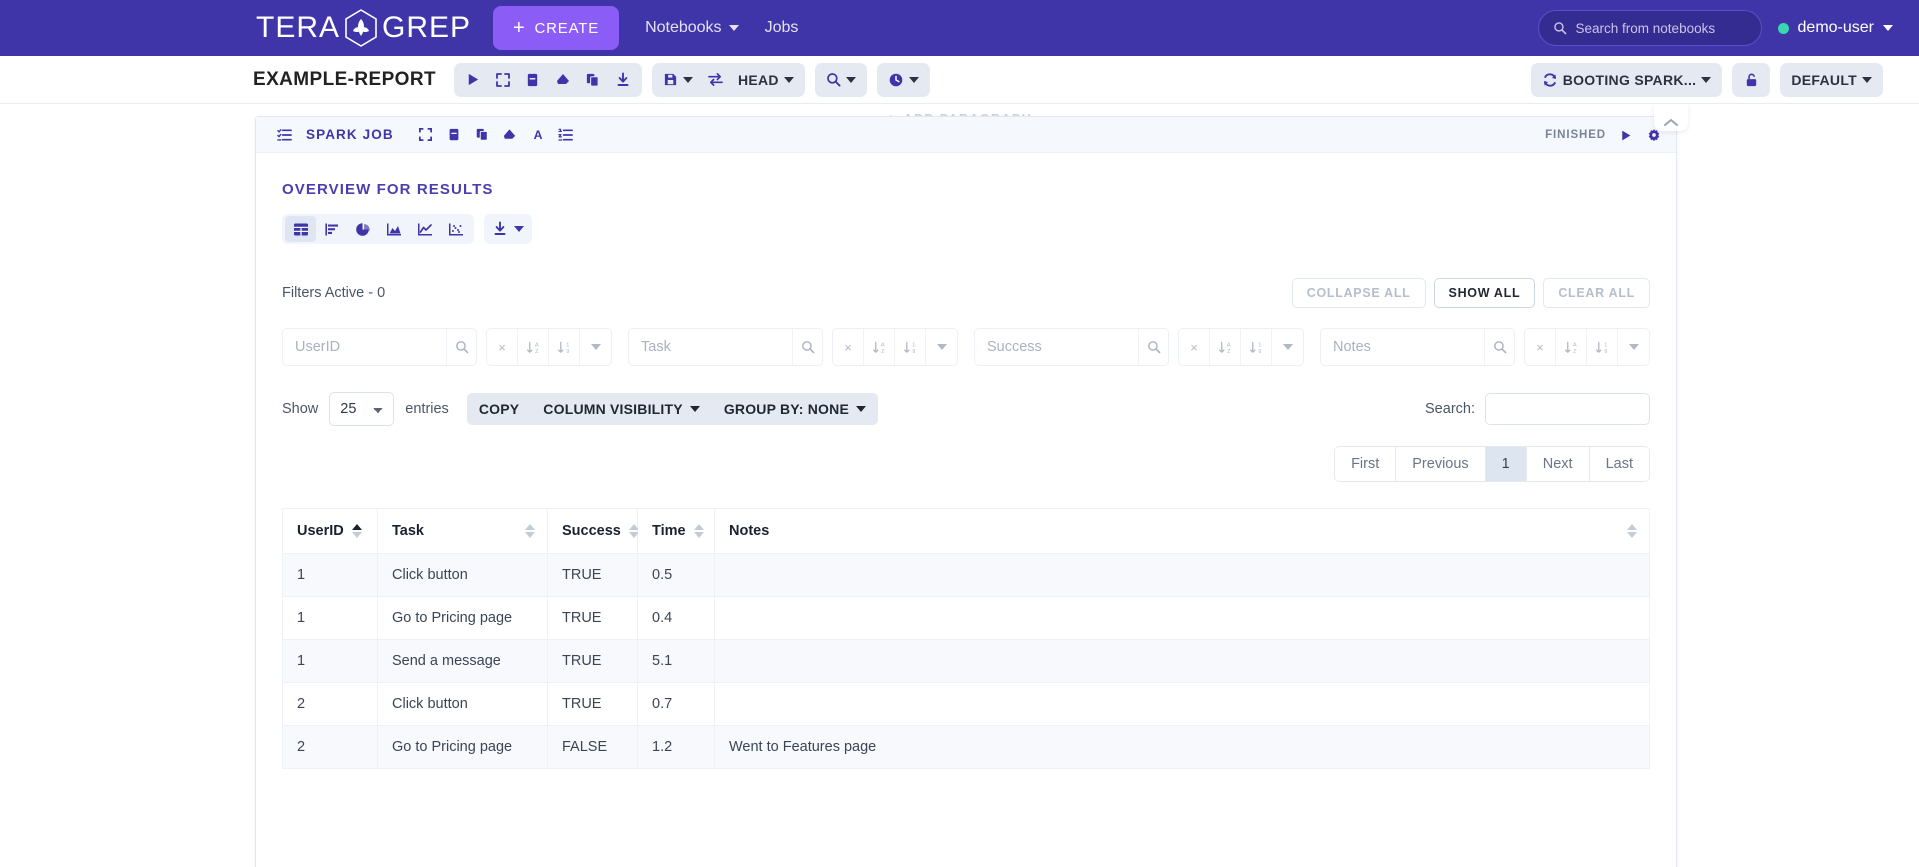 This screenshot has width=1919, height=867. What do you see at coordinates (330, 704) in the screenshot?
I see `cell-userid: 2` at bounding box center [330, 704].